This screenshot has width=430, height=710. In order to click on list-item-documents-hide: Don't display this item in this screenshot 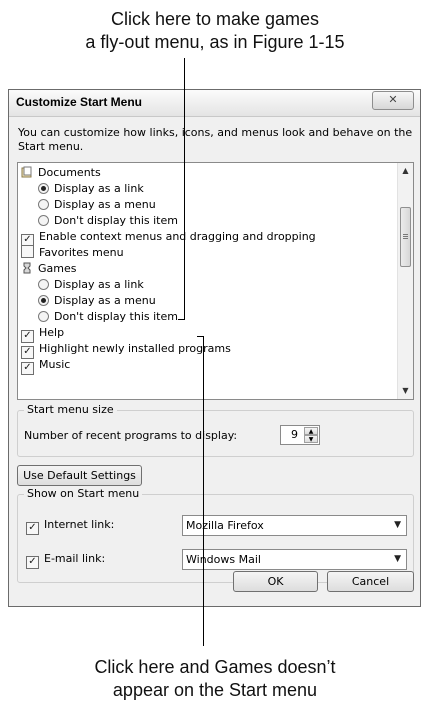, I will do `click(108, 221)`.